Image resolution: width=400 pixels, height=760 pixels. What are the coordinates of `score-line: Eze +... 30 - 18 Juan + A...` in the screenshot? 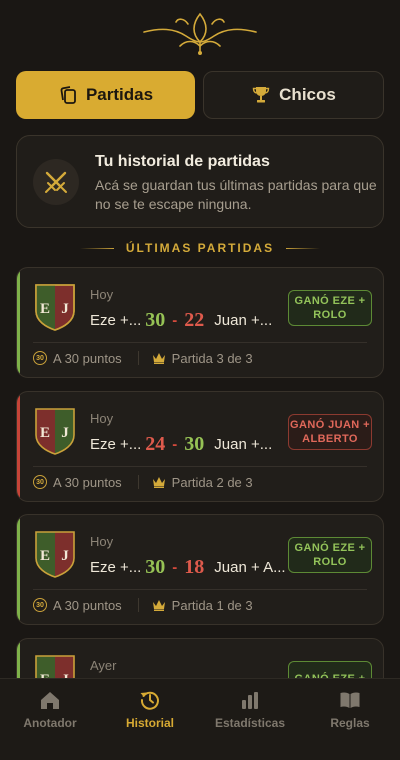 It's located at (188, 567).